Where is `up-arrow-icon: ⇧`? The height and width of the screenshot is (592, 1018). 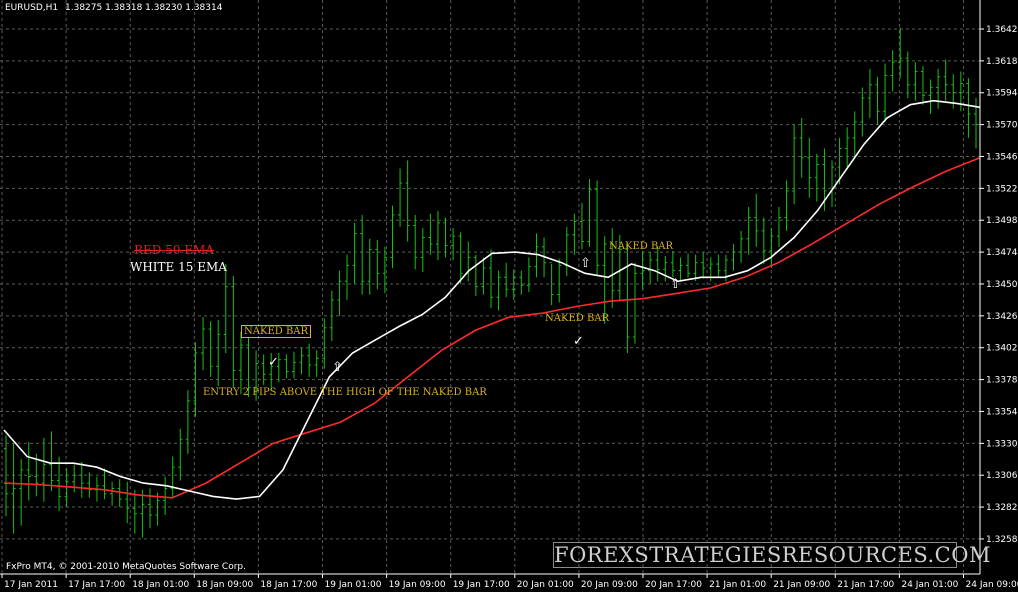
up-arrow-icon: ⇧ is located at coordinates (585, 263).